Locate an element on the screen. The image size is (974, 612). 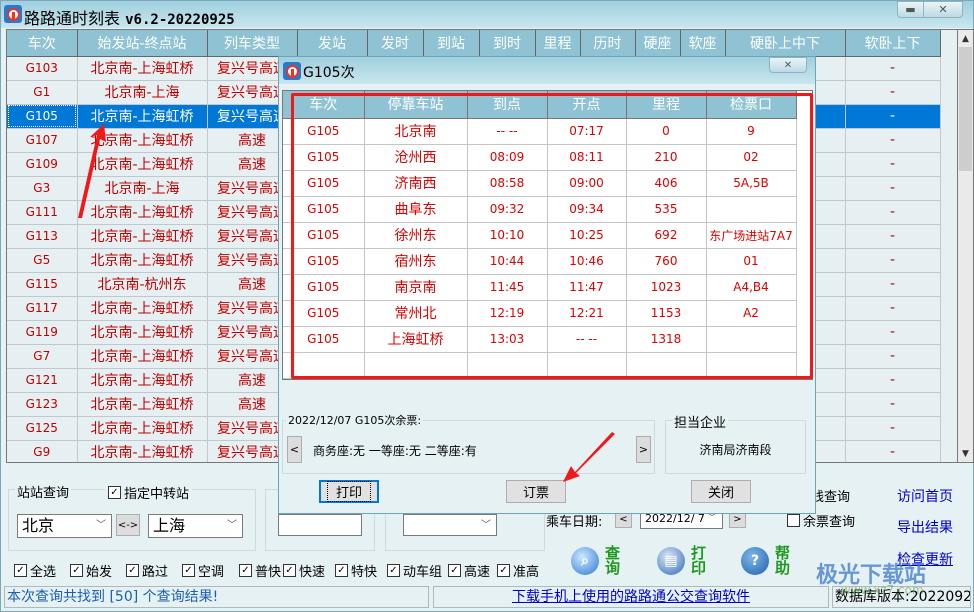
dialog-close-action-button: 关闭 is located at coordinates (721, 491).